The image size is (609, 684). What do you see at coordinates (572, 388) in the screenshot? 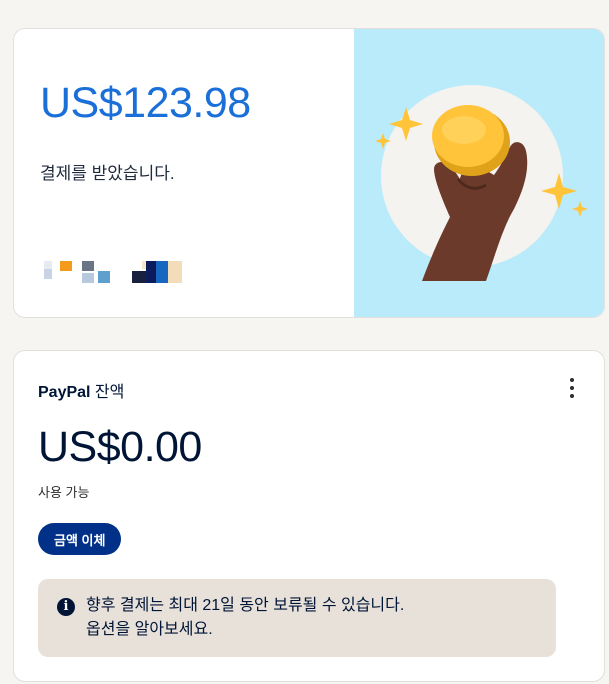
I see `kebab-menu-icon` at bounding box center [572, 388].